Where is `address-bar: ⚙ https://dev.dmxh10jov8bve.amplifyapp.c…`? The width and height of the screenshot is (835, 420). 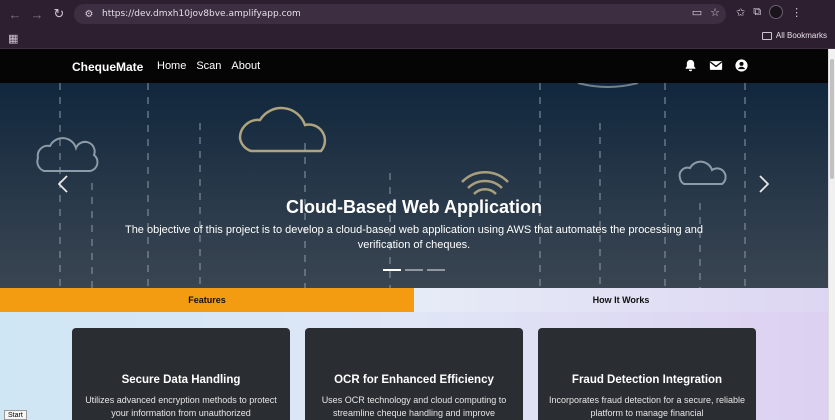 address-bar: ⚙ https://dev.dmxh10jov8bve.amplifyapp.c… is located at coordinates (400, 14).